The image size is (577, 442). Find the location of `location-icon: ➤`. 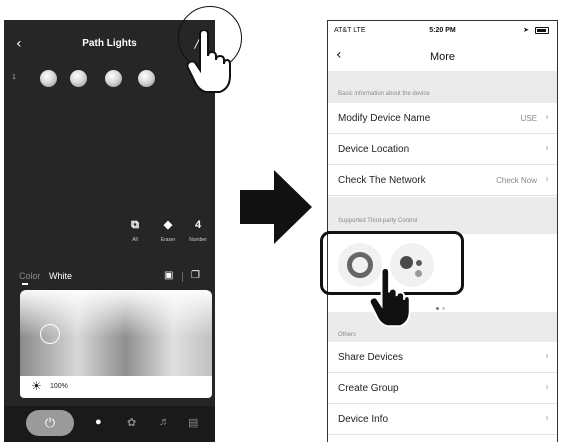

location-icon: ➤ is located at coordinates (526, 30).